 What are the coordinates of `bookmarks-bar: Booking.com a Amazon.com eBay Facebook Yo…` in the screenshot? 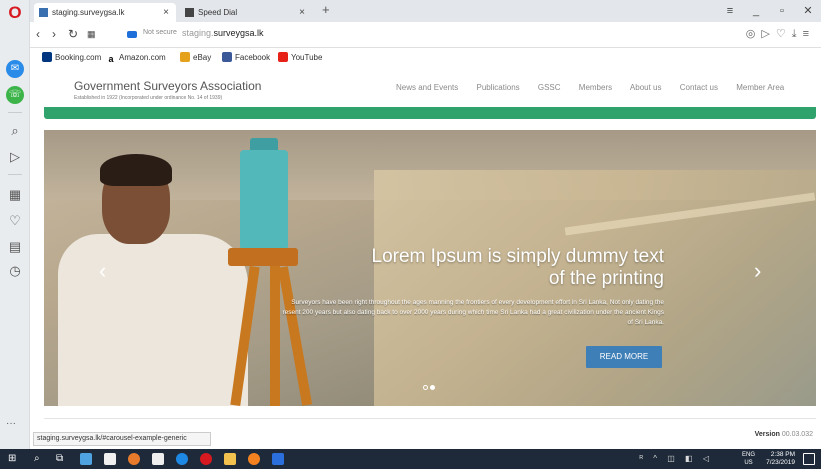 It's located at (425, 58).